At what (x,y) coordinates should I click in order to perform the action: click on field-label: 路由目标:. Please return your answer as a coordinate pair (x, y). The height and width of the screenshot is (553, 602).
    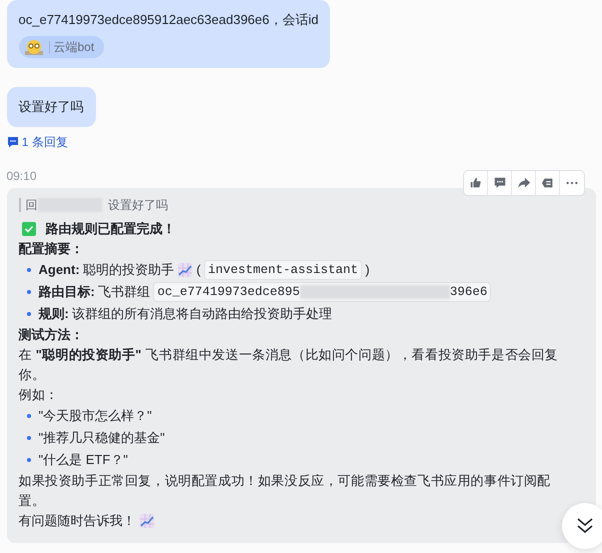
    Looking at the image, I should click on (66, 291).